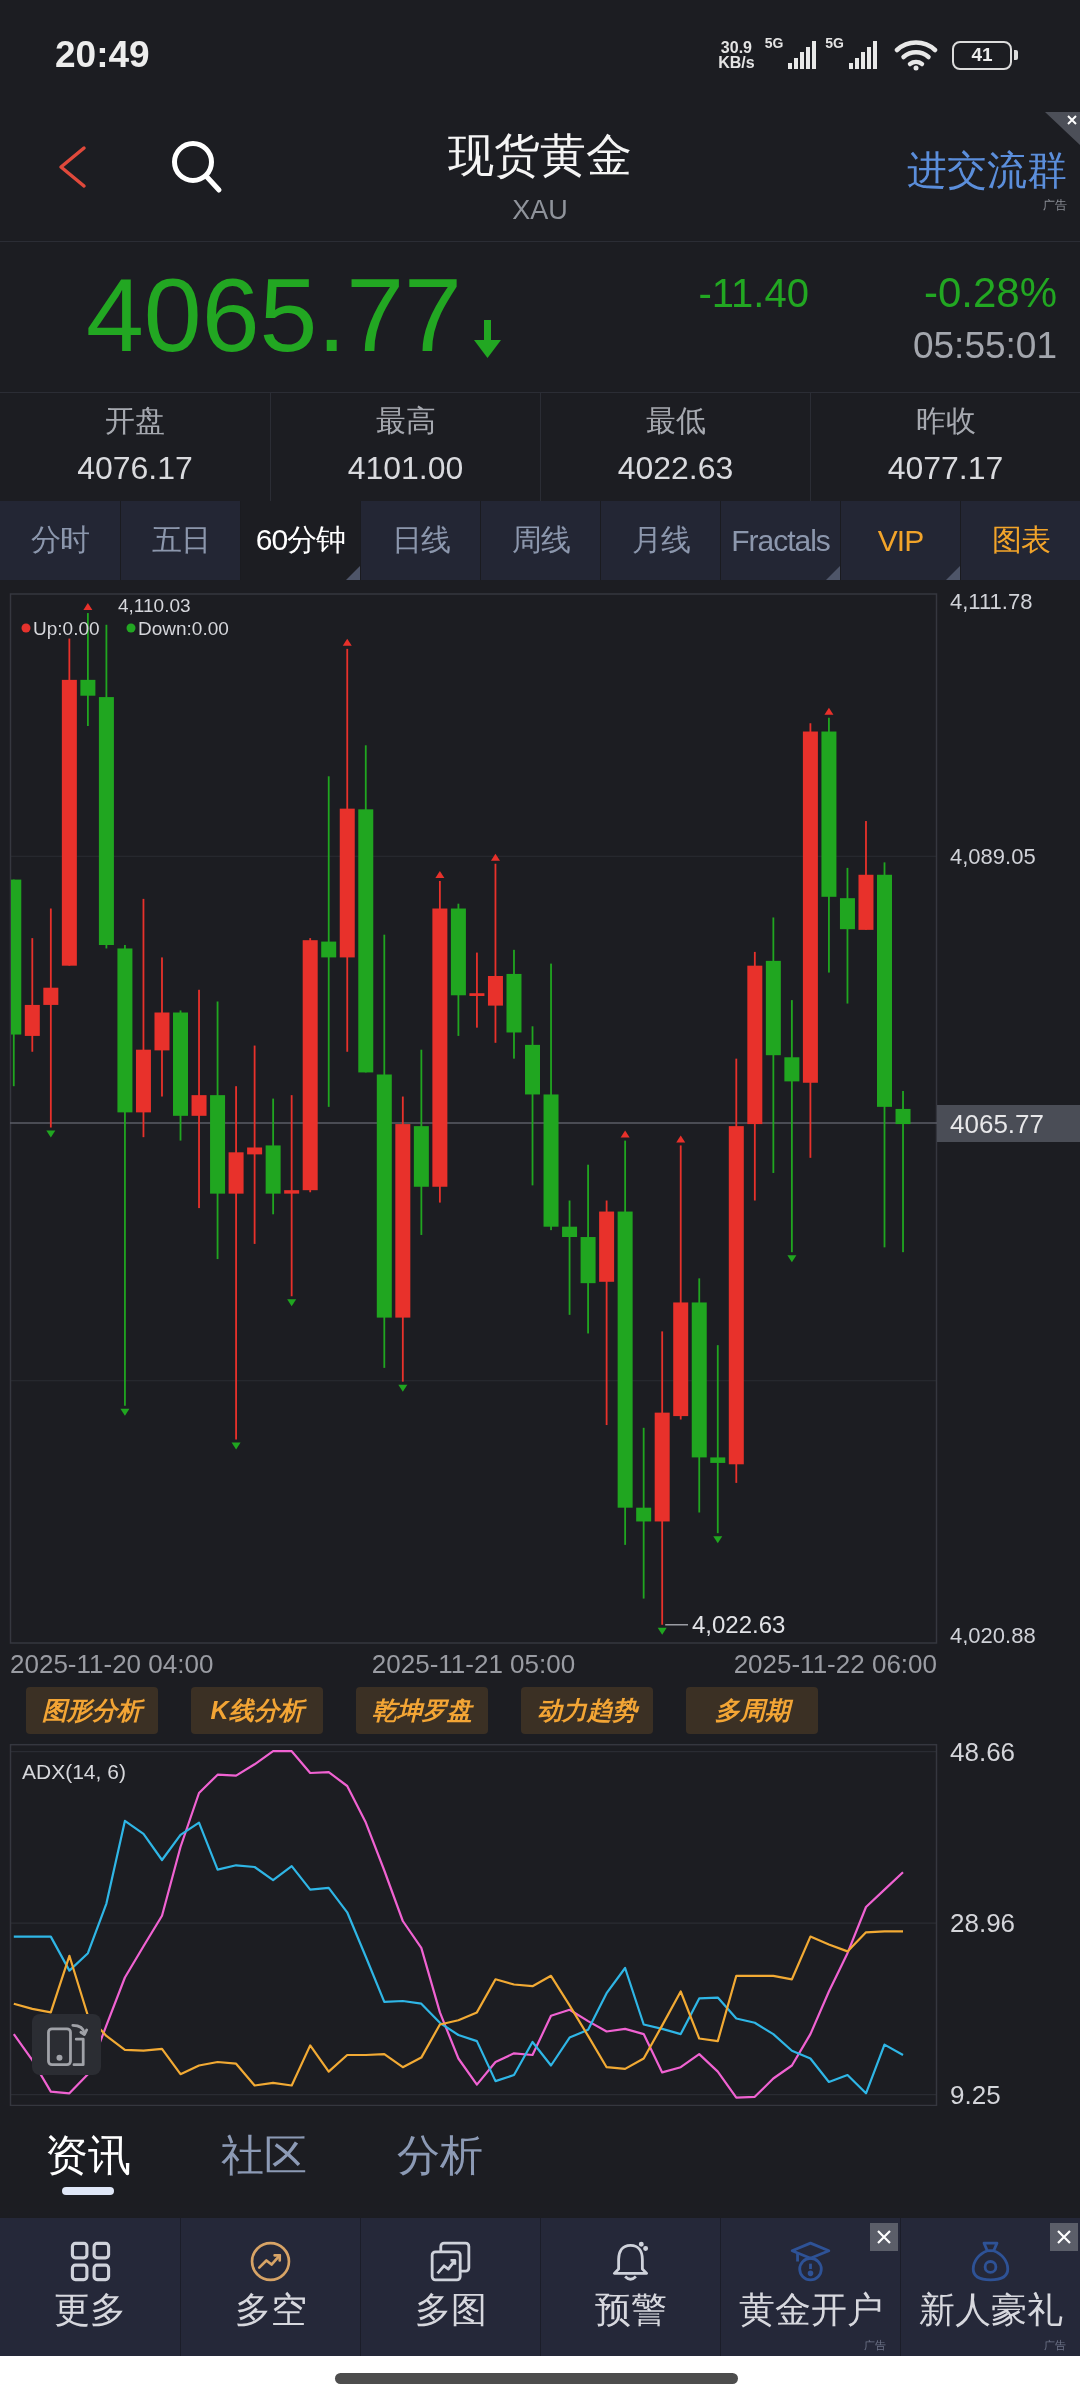 The image size is (1080, 2400). What do you see at coordinates (630, 2261) in the screenshot?
I see `bell-icon` at bounding box center [630, 2261].